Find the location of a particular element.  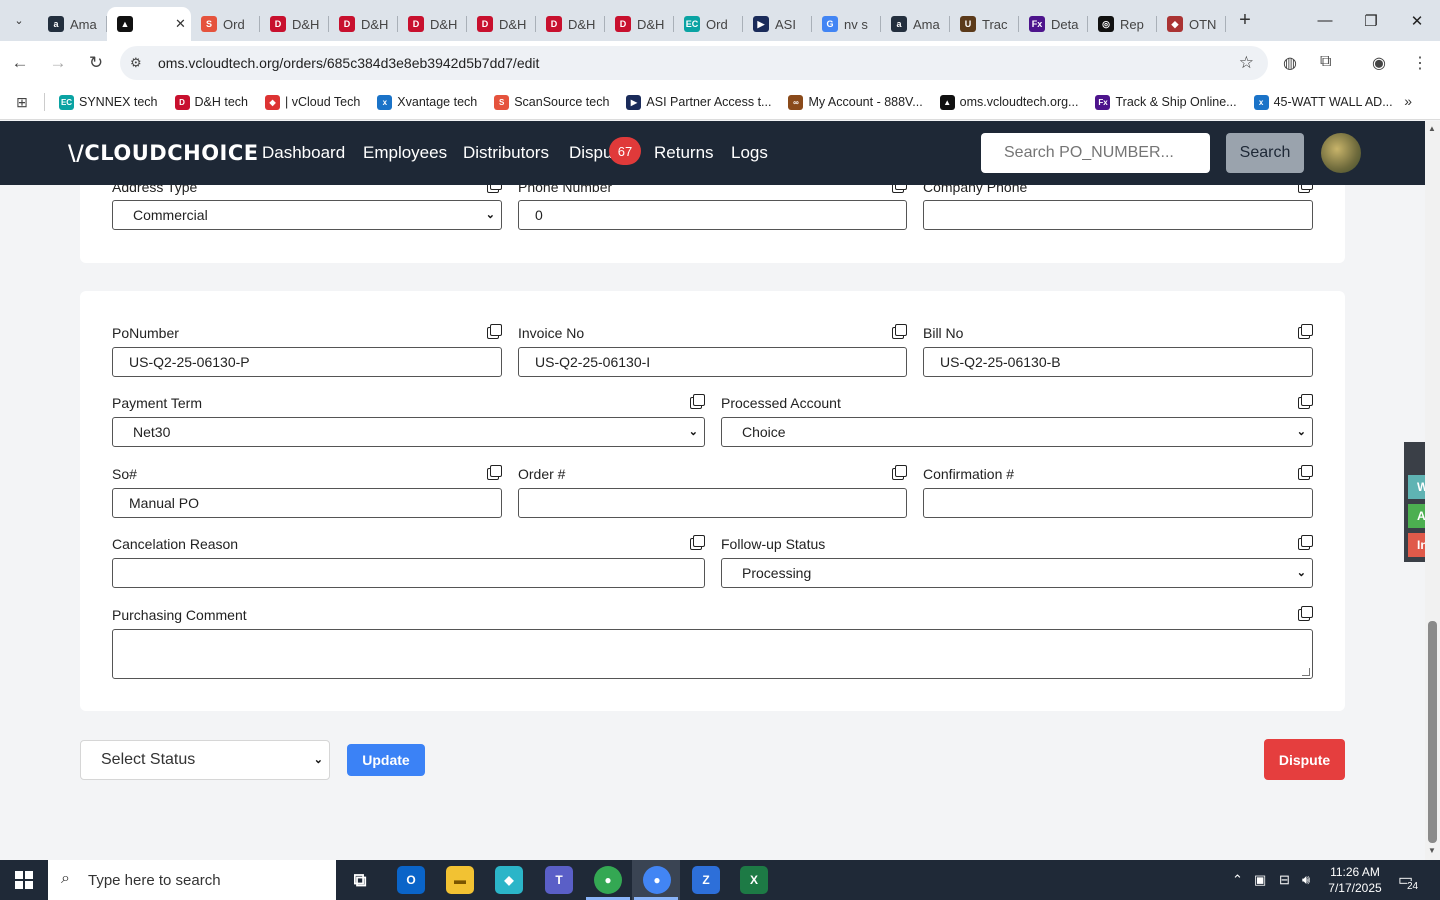

site-info-icon: ⚙ is located at coordinates (140, 63).